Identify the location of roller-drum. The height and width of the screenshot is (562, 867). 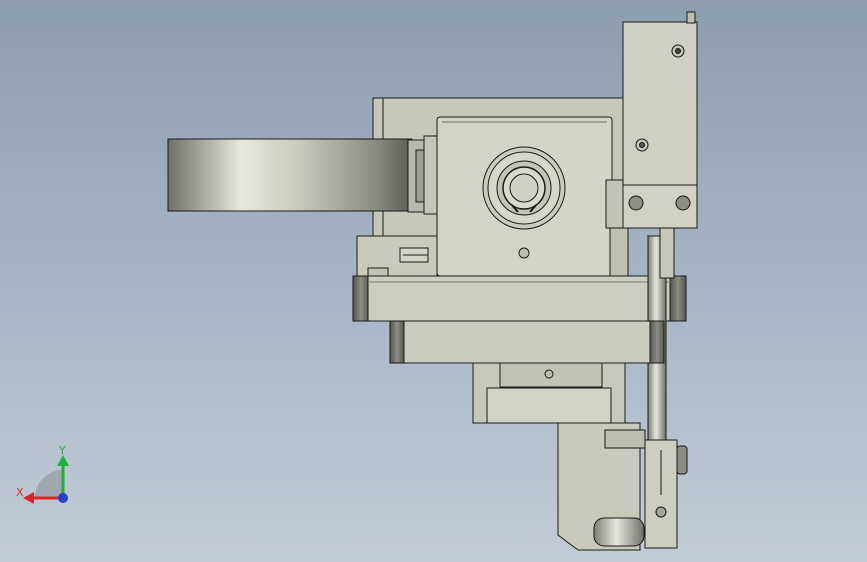
(290, 175).